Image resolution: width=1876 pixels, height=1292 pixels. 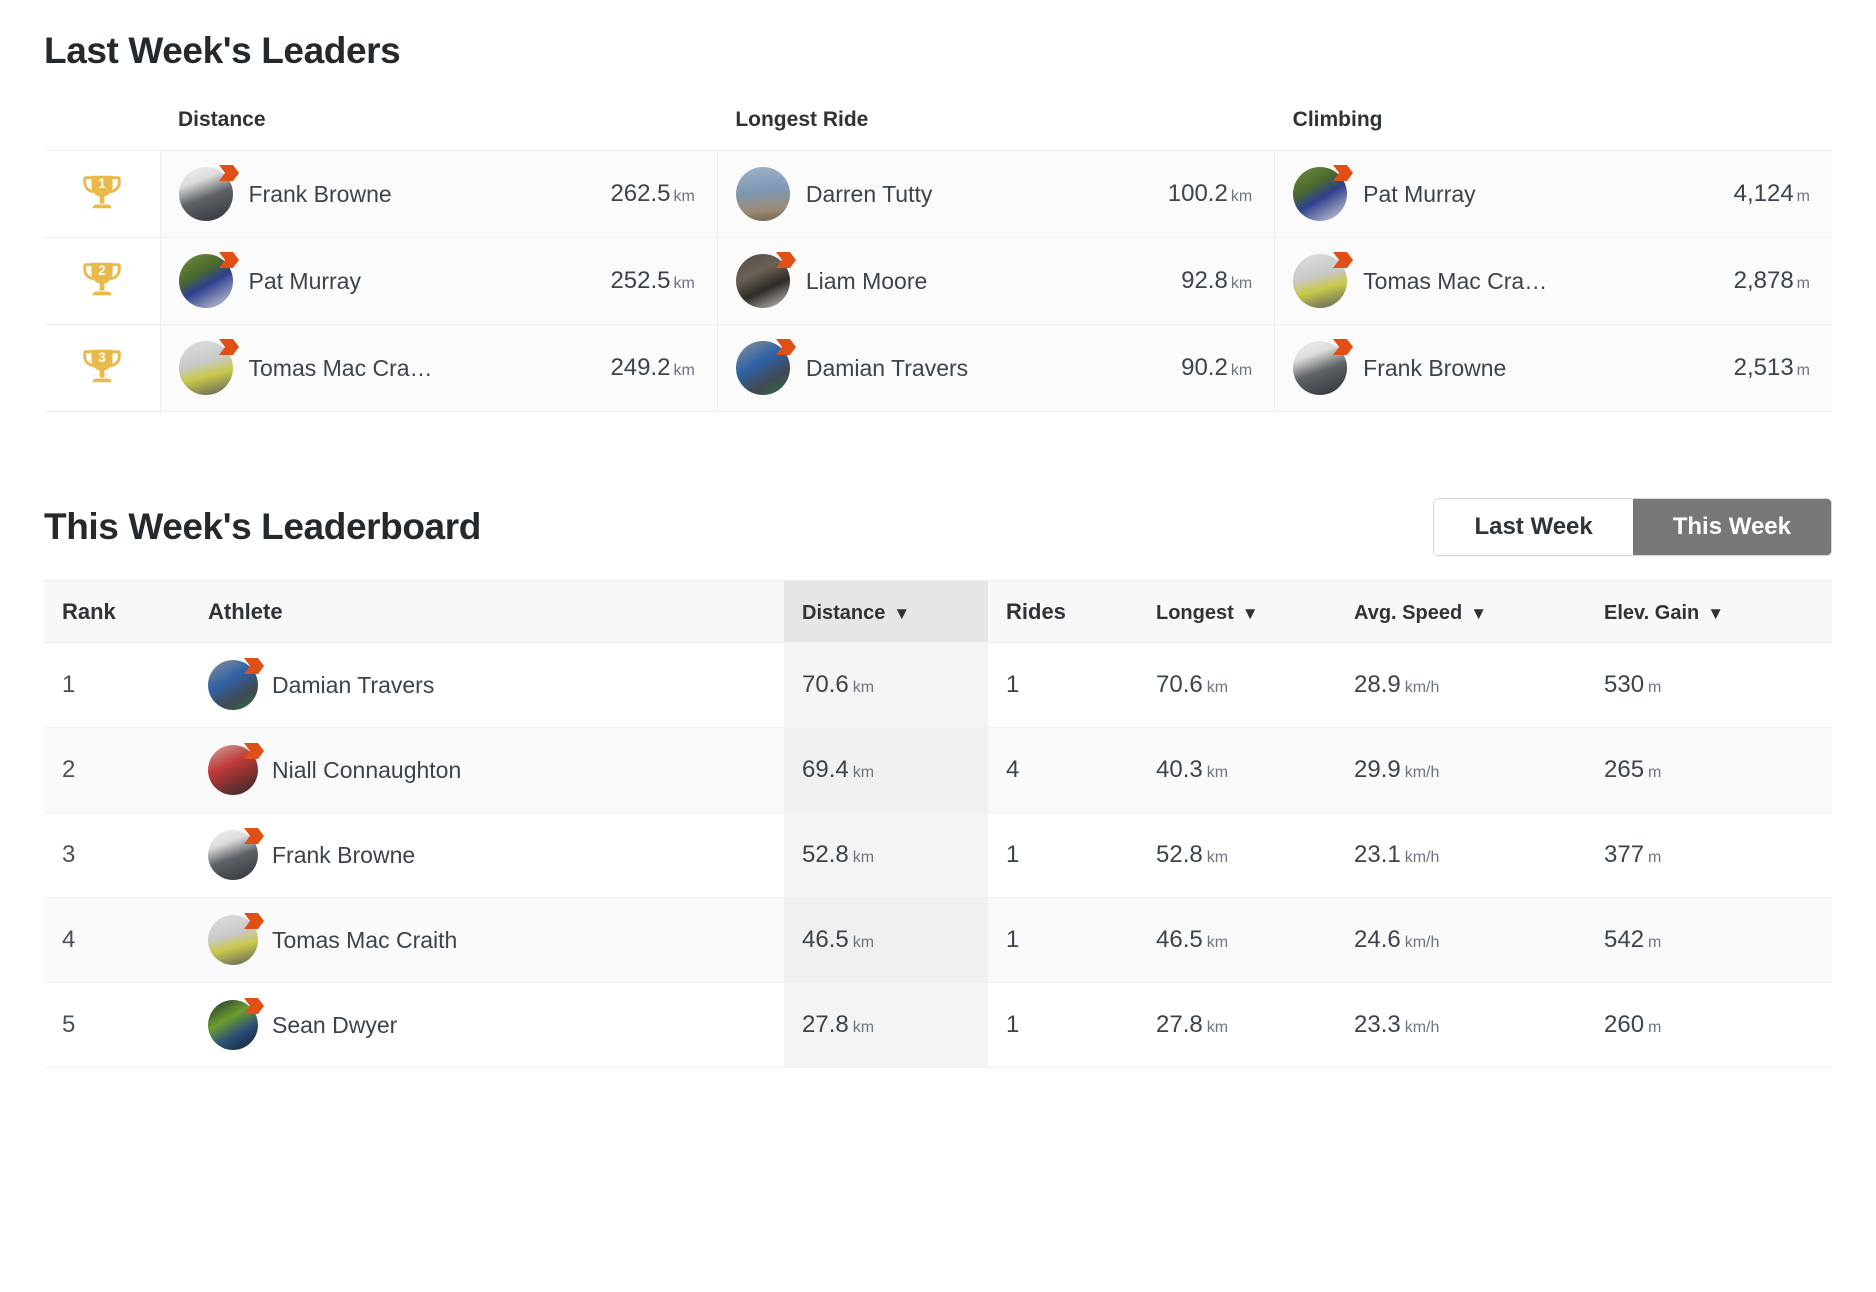 I want to click on column-header-avg-speed: Avg. Speed ▼, so click(x=1461, y=611).